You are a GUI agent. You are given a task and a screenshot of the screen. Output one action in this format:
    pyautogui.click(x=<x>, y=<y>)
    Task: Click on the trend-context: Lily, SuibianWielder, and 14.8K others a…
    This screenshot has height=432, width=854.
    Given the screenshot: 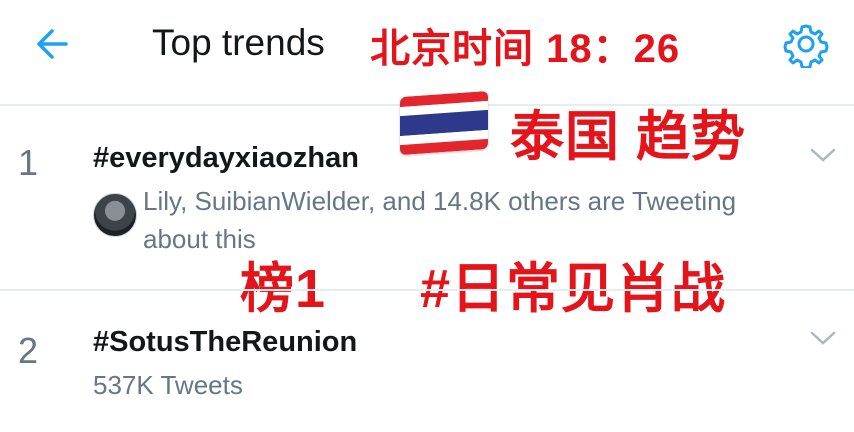 What is the action you would take?
    pyautogui.click(x=440, y=201)
    